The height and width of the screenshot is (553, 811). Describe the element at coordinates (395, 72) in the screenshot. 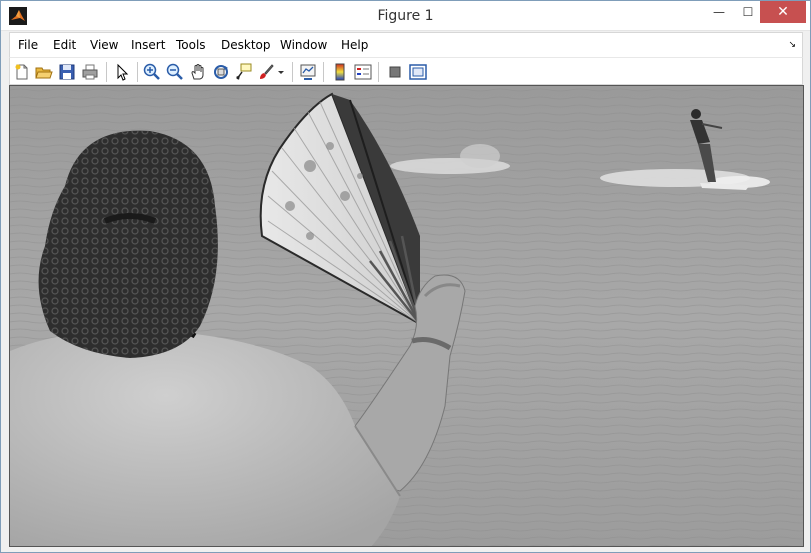

I see `hide-plot-tools-icon` at that location.